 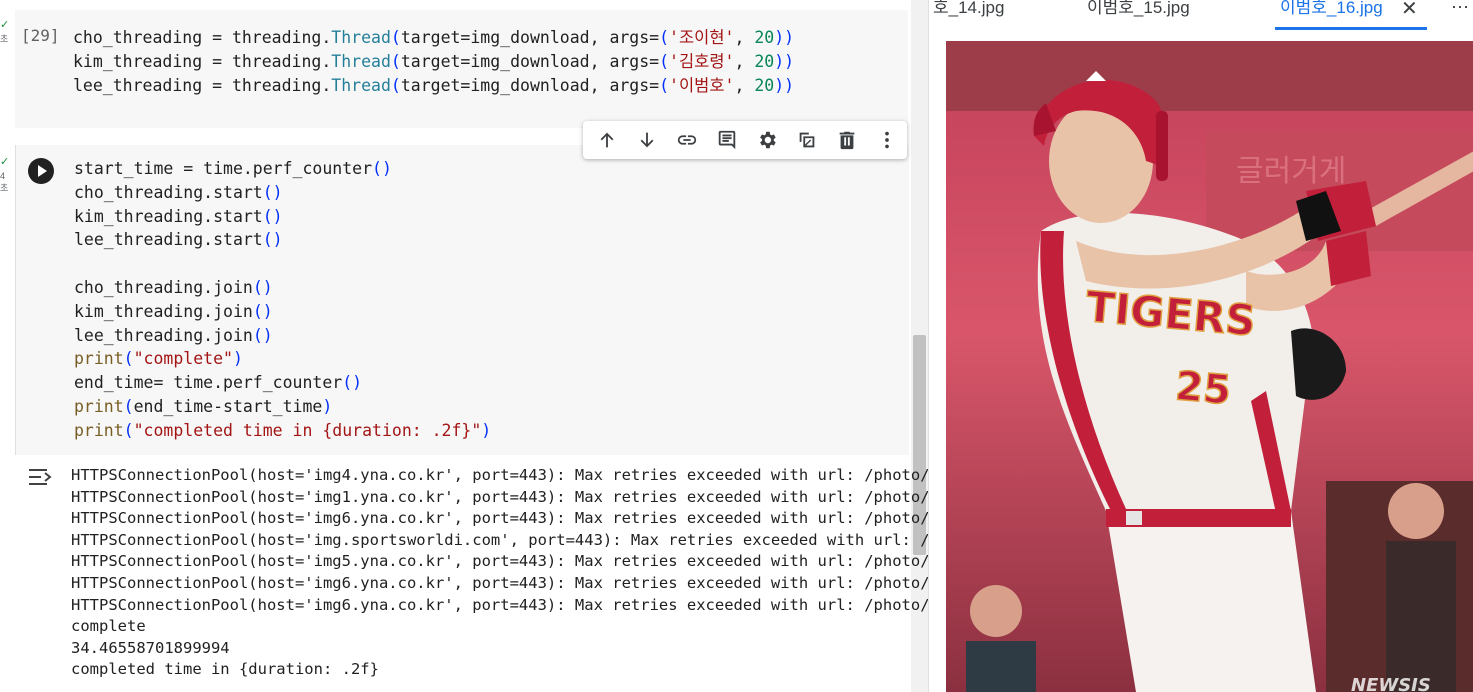 I want to click on arrow-up-icon, so click(x=607, y=140).